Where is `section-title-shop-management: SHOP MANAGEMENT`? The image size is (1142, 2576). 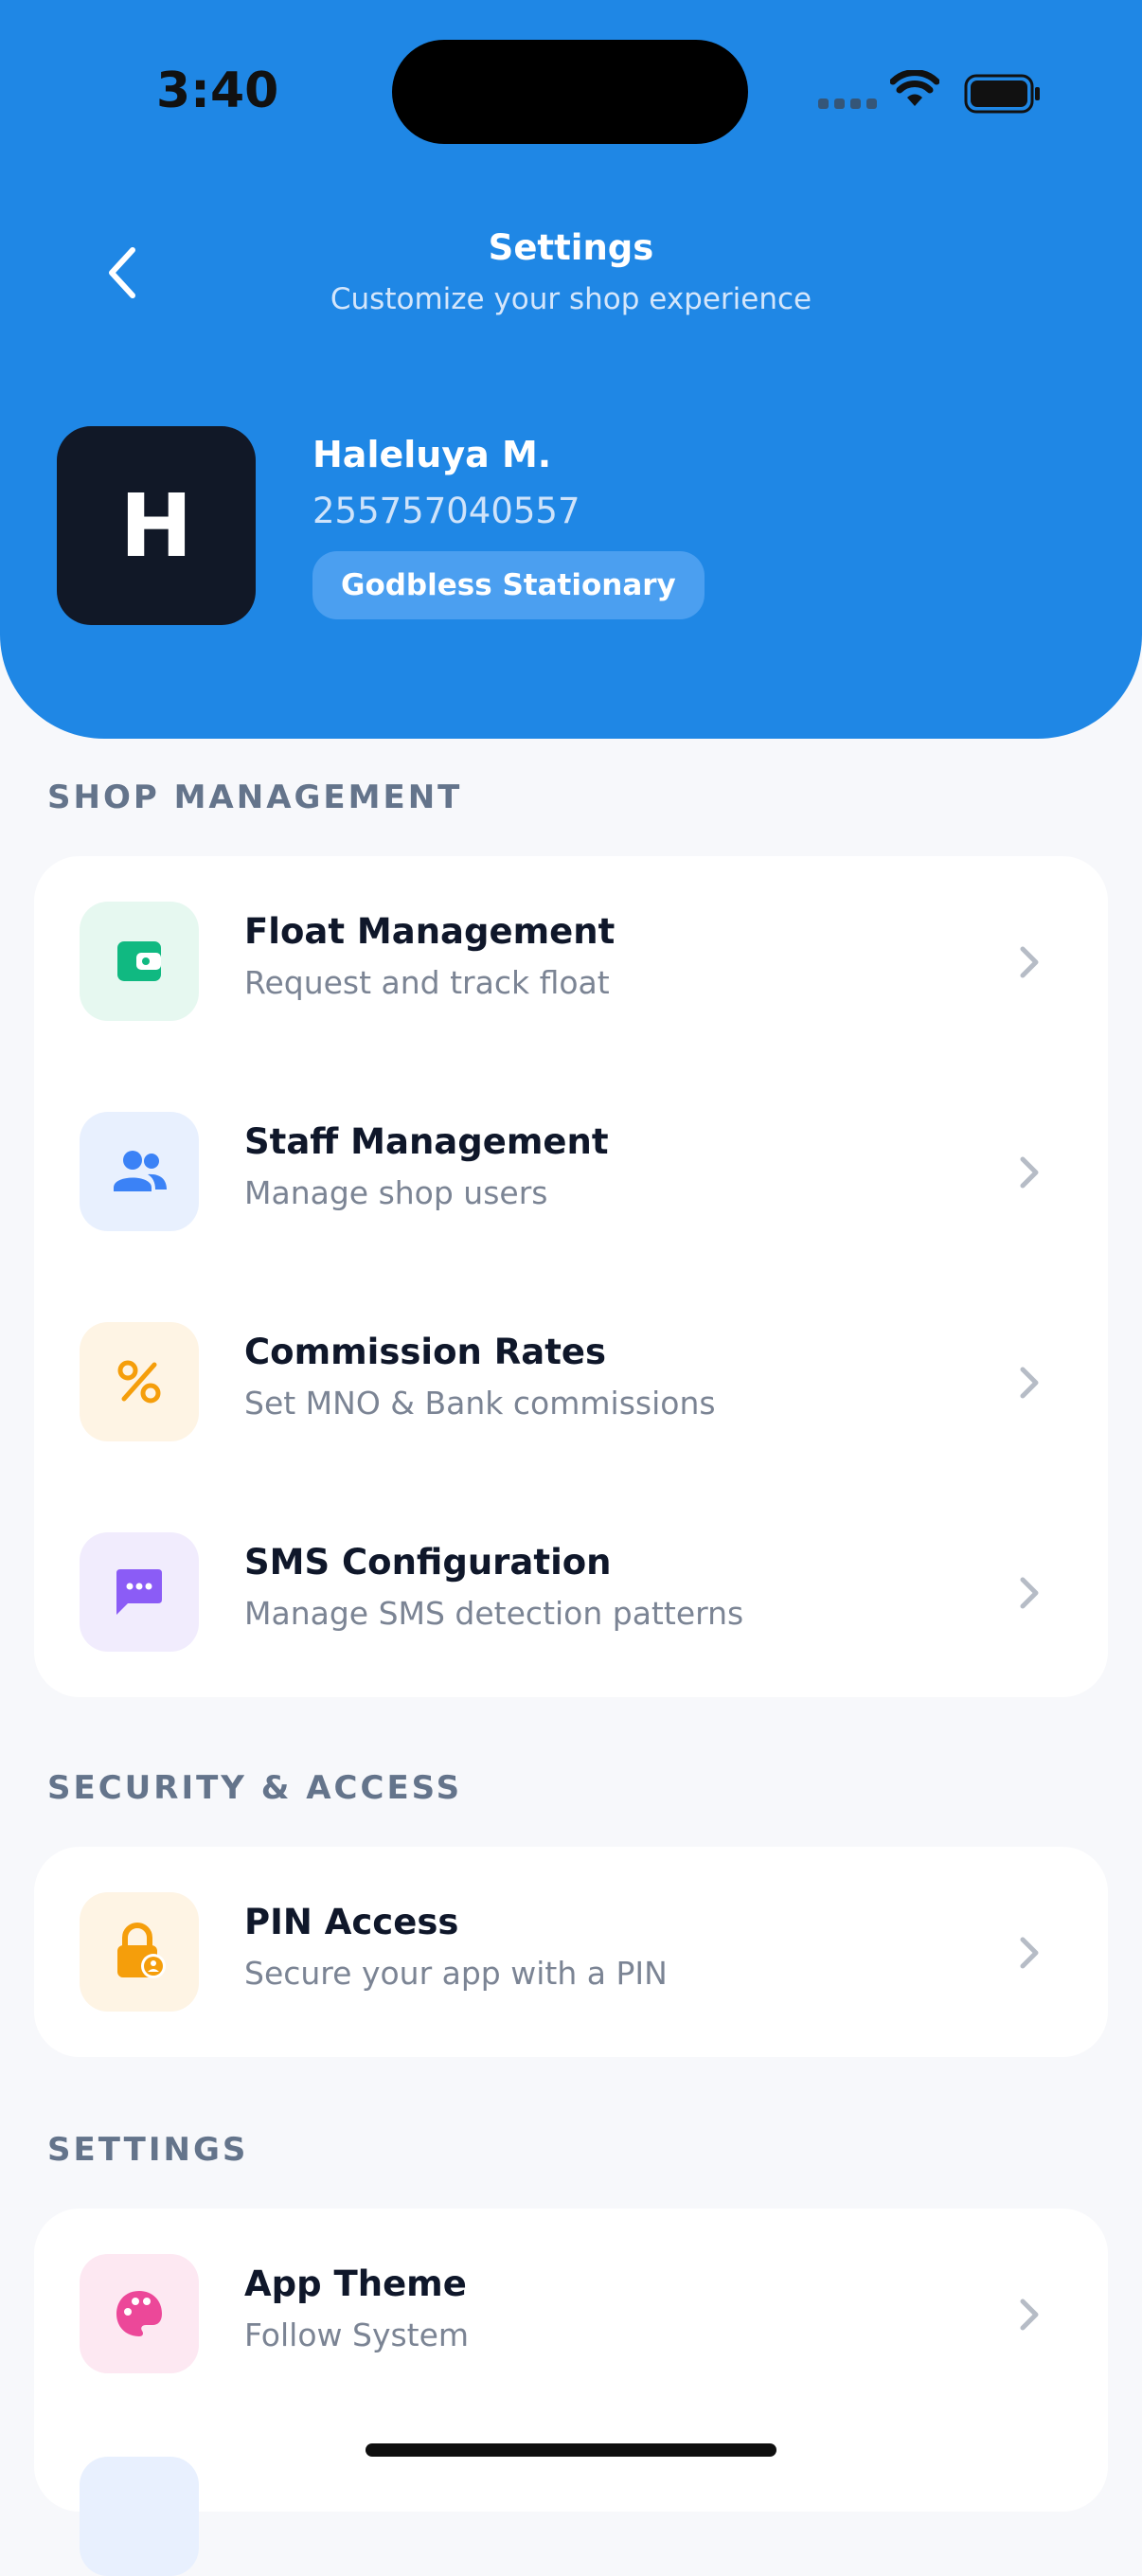 section-title-shop-management: SHOP MANAGEMENT is located at coordinates (255, 797).